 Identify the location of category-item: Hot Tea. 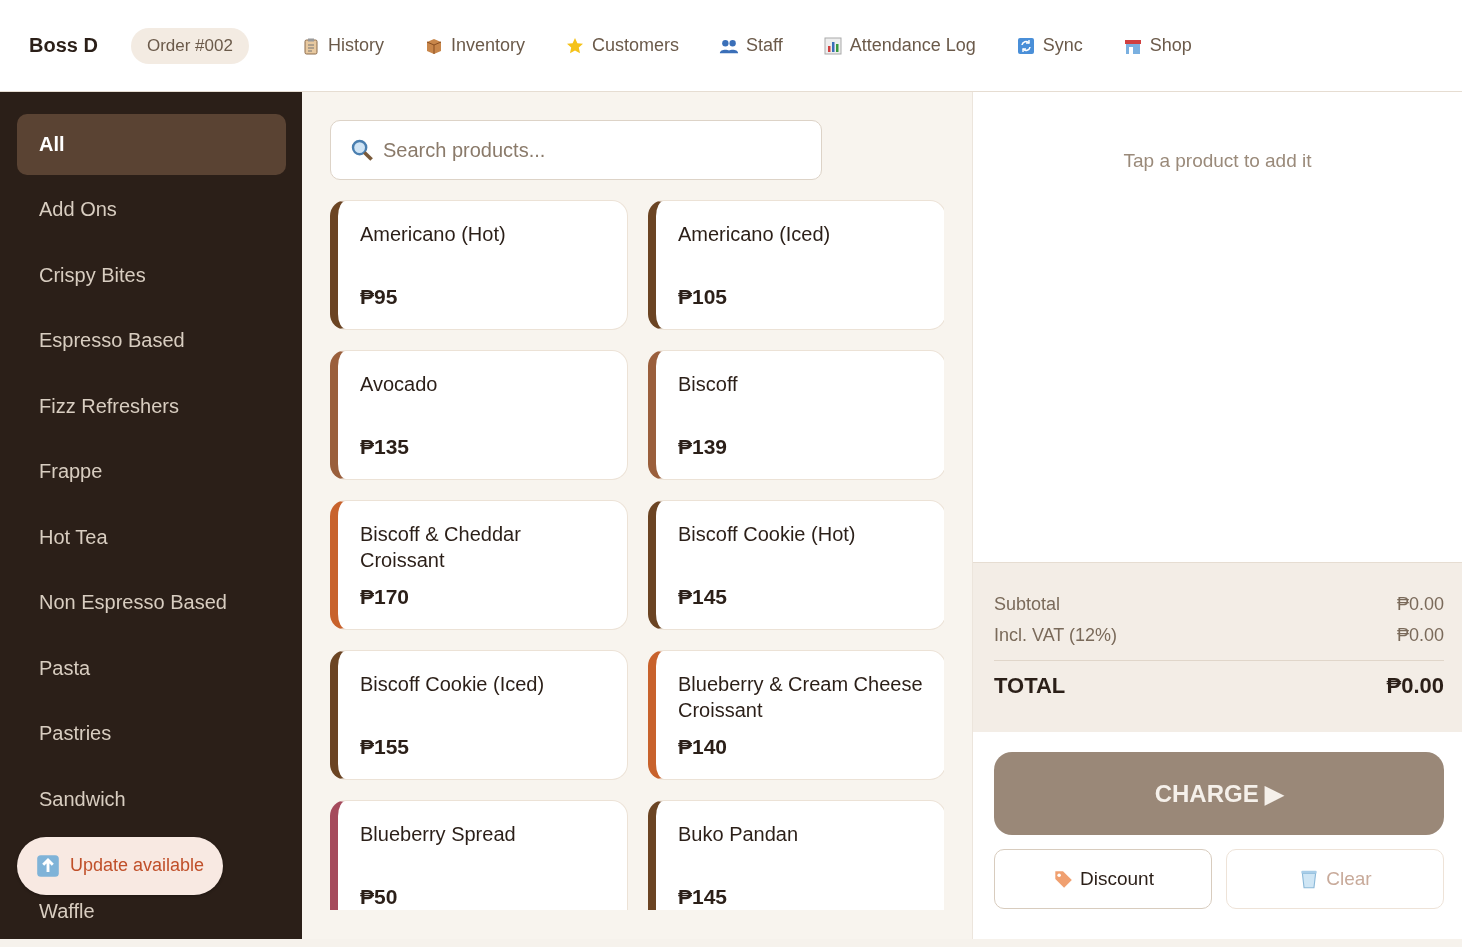
(151, 537).